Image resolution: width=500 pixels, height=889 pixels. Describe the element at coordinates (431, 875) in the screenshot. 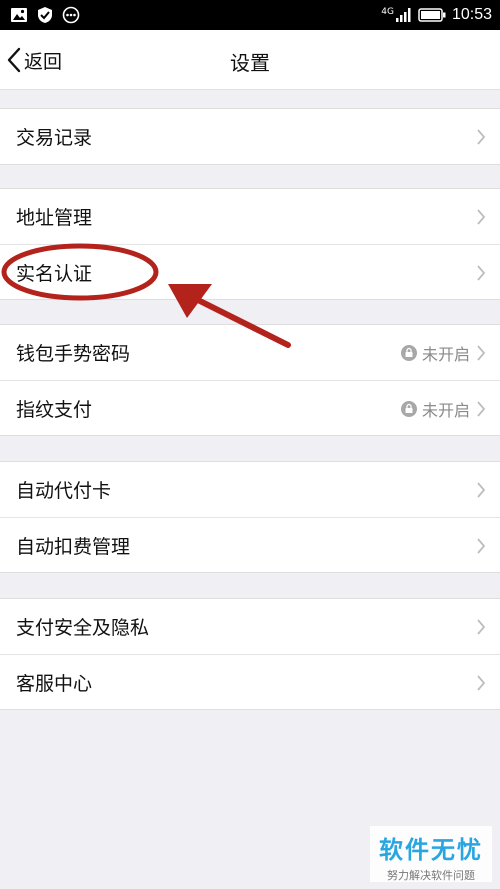

I see `watermark-subtitle: 努力解决软件问题` at that location.